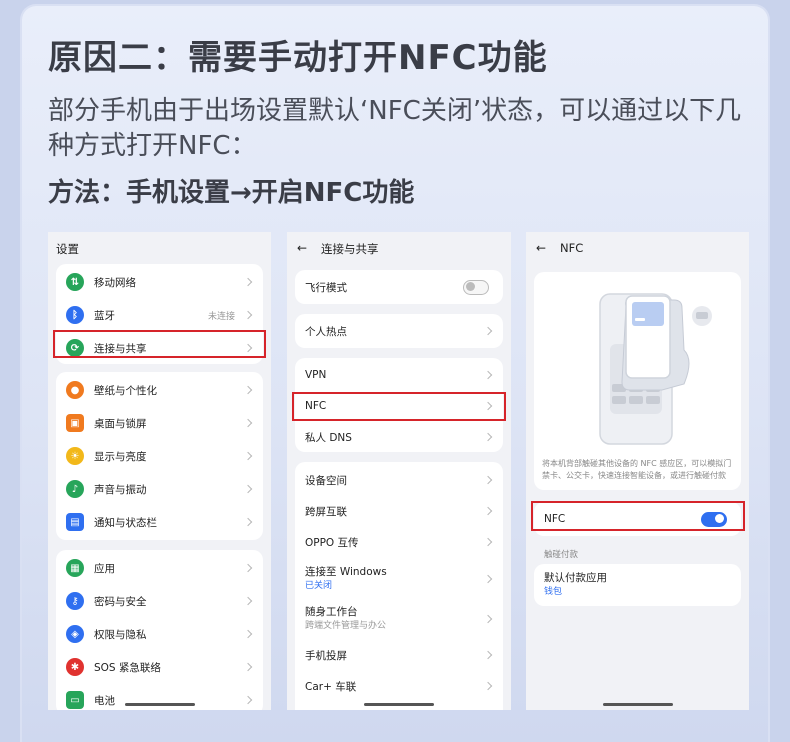  I want to click on default-payment-row: 默认付款应用 钱包, so click(637, 585).